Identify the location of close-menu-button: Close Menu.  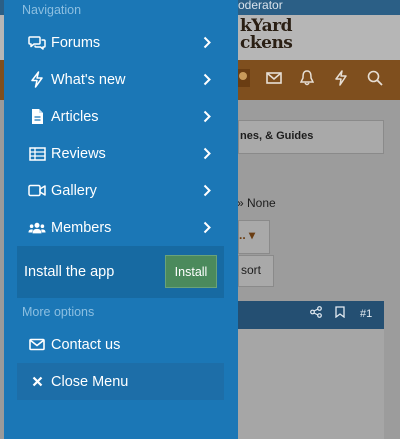
(121, 381).